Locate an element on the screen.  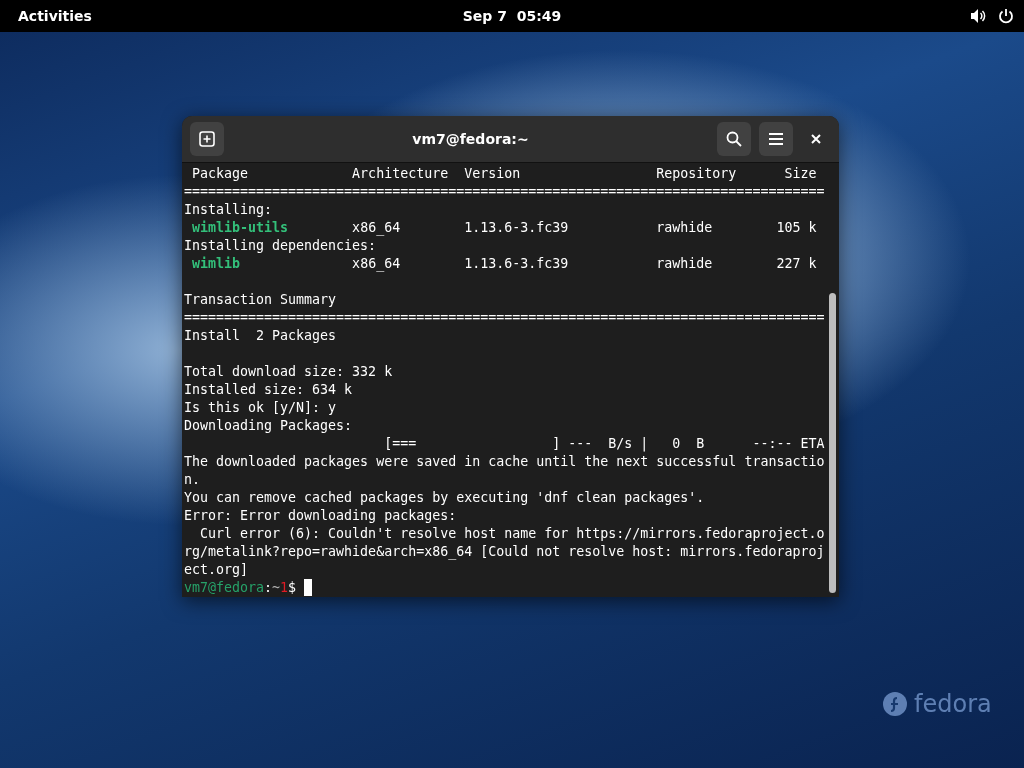
clock: Sep 7 05:49 is located at coordinates (512, 16).